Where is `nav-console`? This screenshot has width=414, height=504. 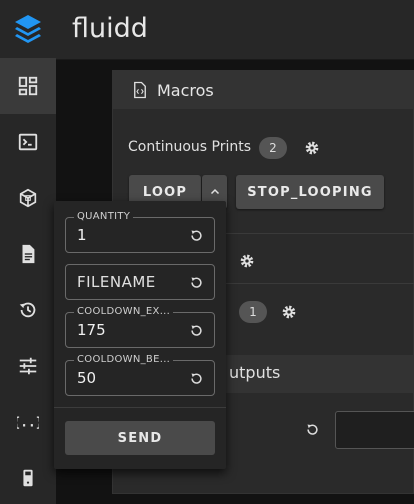
nav-console is located at coordinates (28, 142).